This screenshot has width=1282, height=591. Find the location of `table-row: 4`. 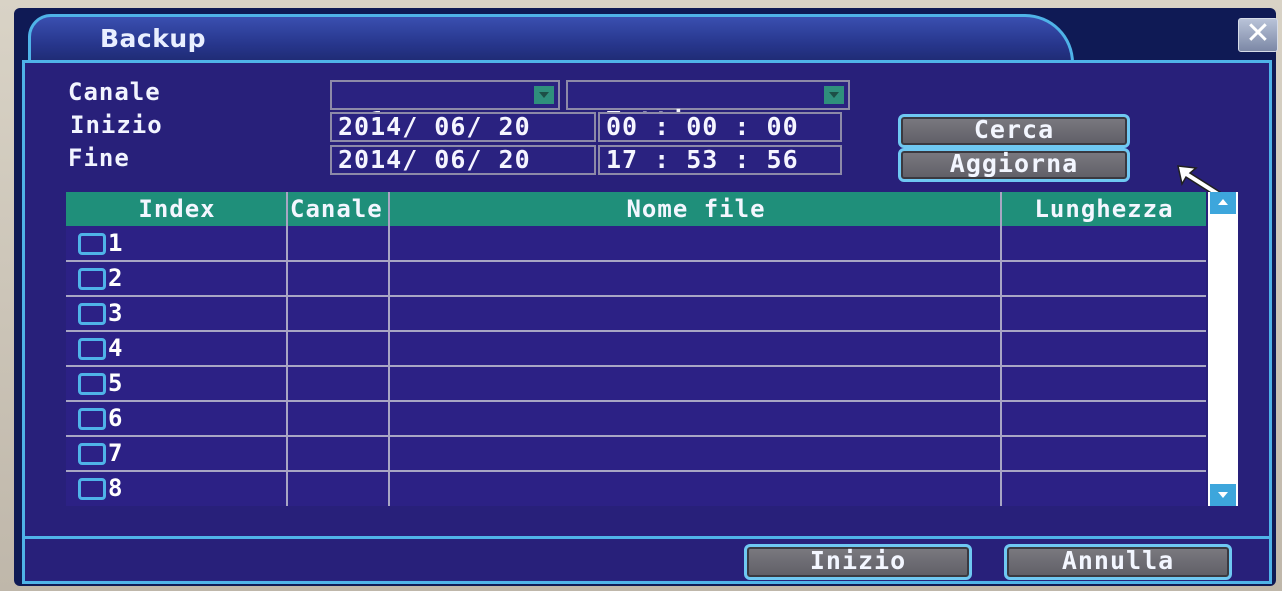

table-row: 4 is located at coordinates (176, 349).